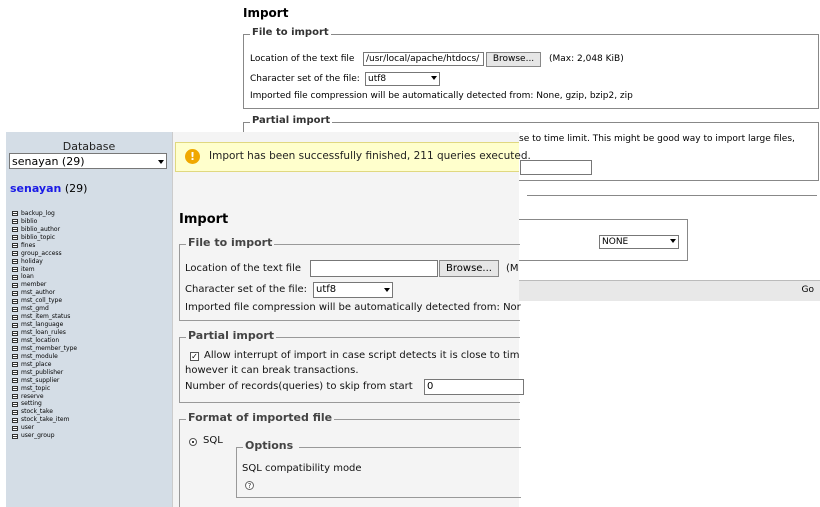 The image size is (820, 507). I want to click on table-name: member, so click(34, 285).